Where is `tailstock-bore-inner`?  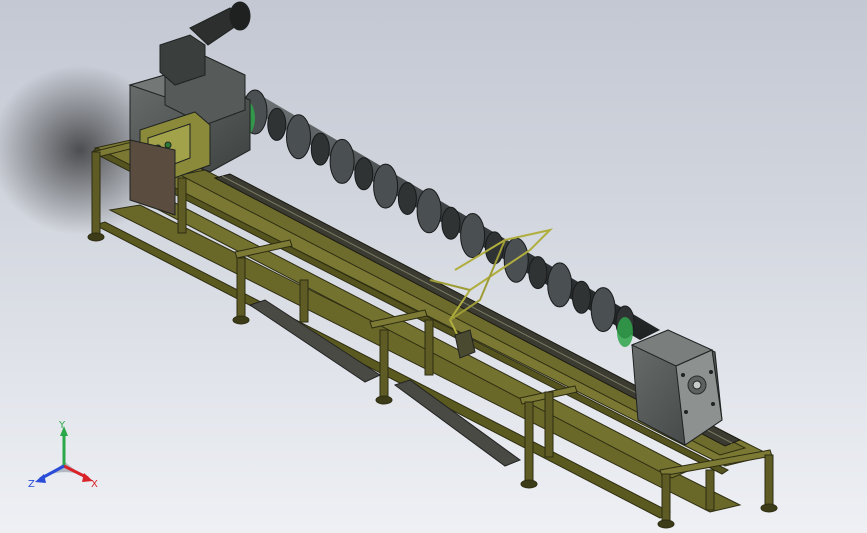 tailstock-bore-inner is located at coordinates (697, 385).